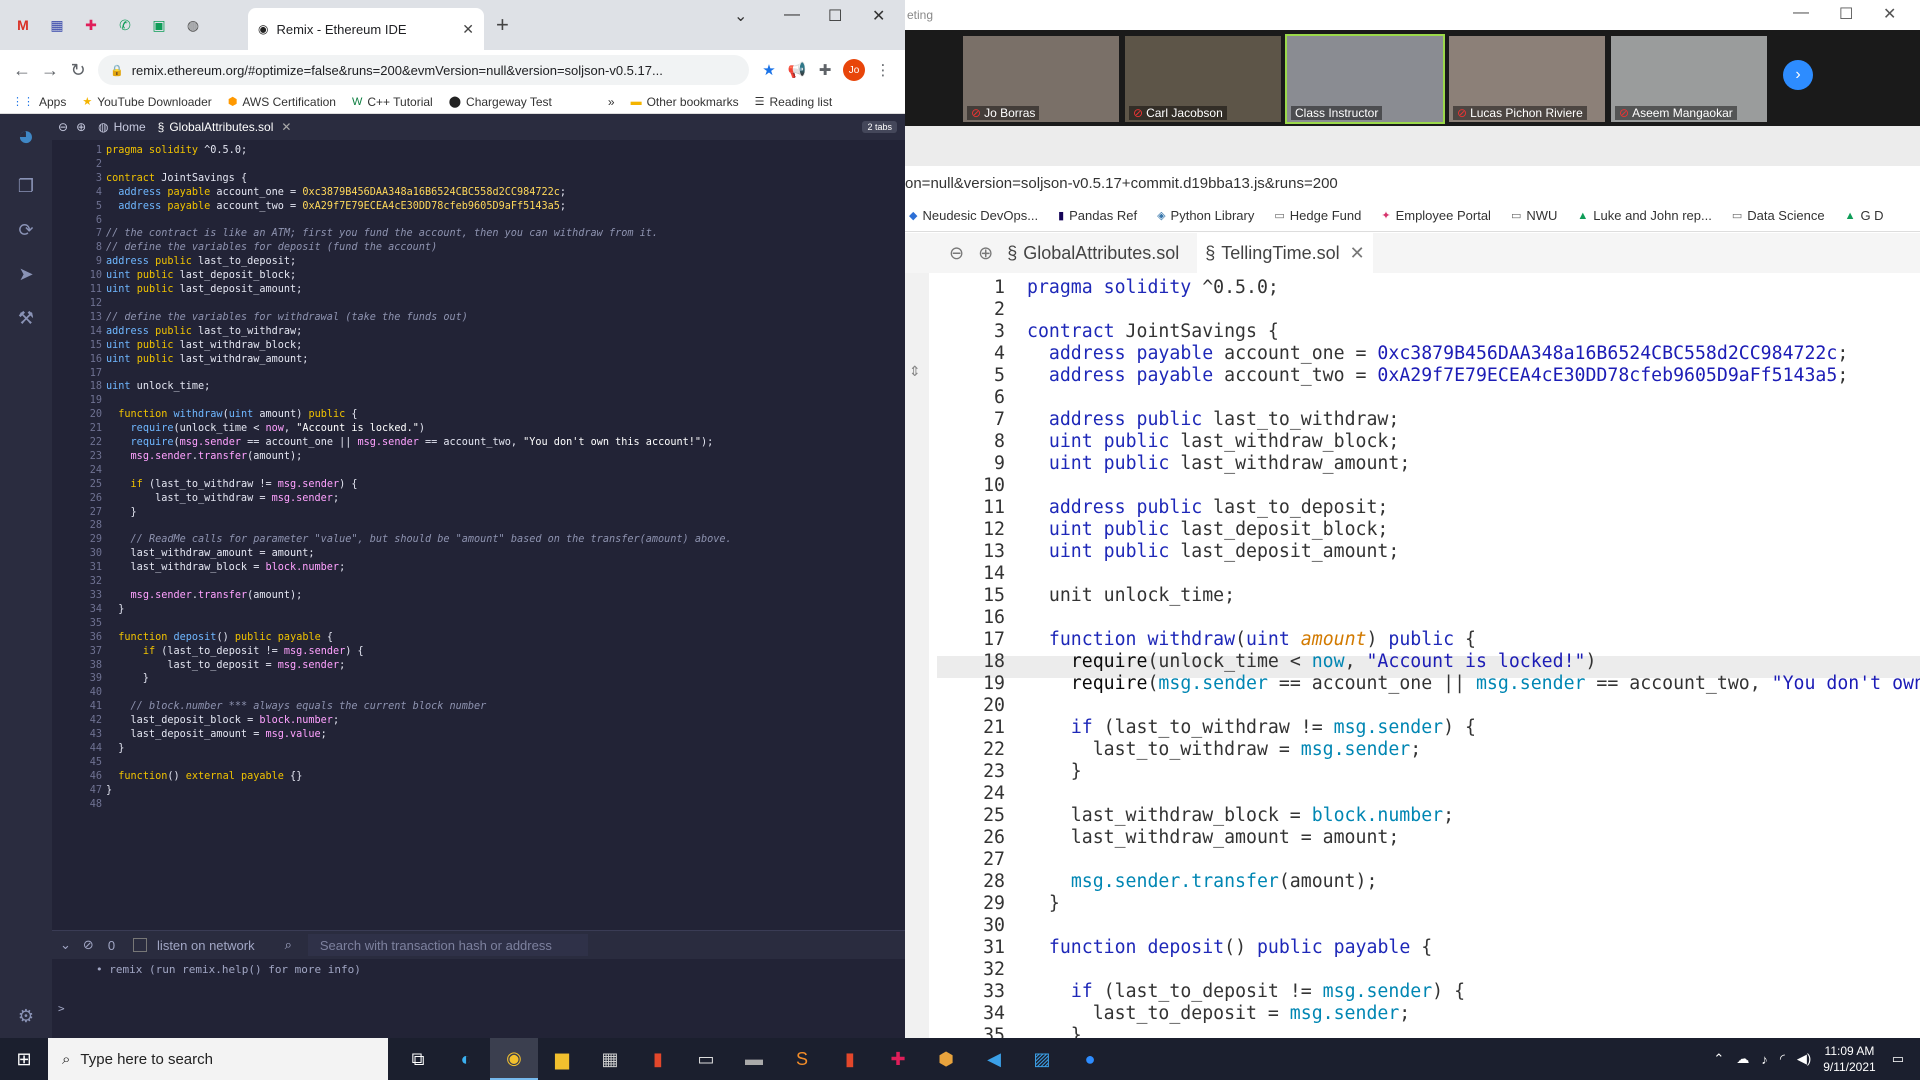 The image size is (1920, 1080). What do you see at coordinates (88, 945) in the screenshot?
I see `clear-icon: ⊘` at bounding box center [88, 945].